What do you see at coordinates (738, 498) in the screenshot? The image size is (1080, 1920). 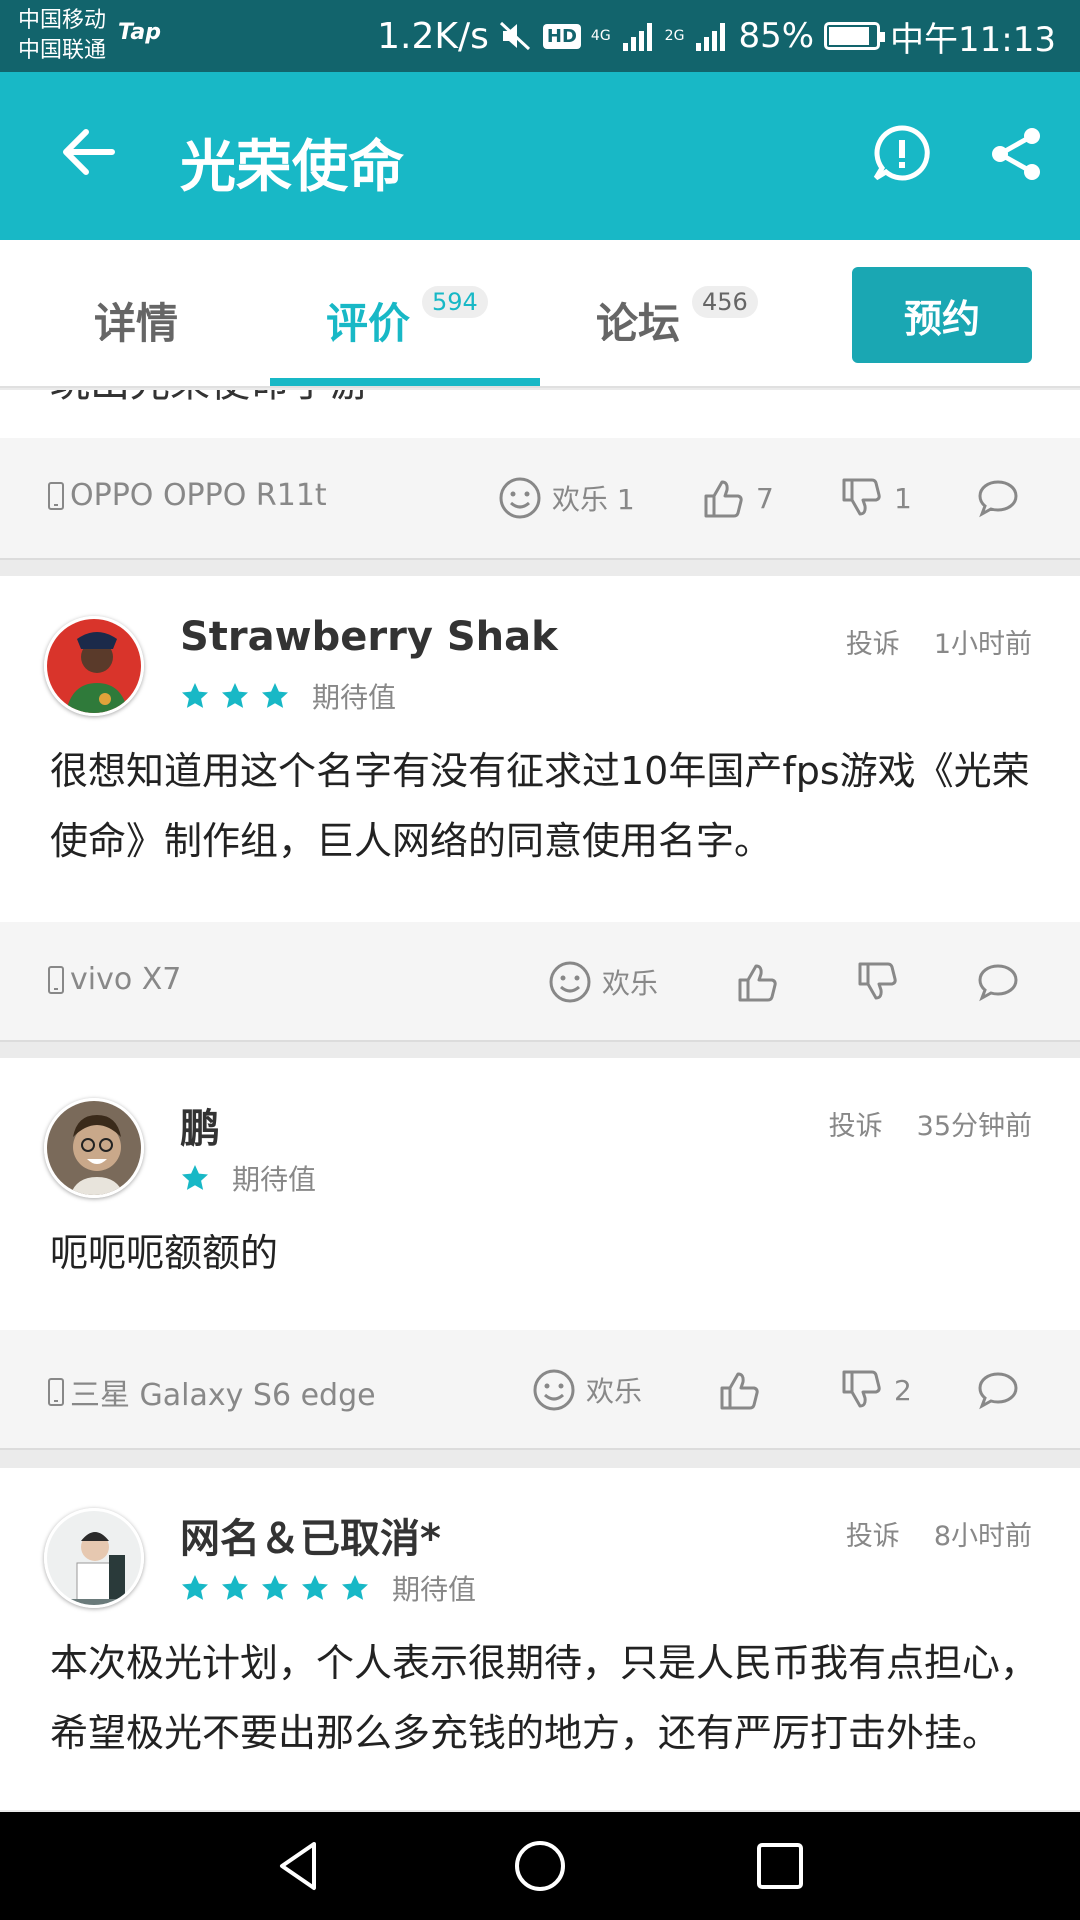 I see `like-button: 7` at bounding box center [738, 498].